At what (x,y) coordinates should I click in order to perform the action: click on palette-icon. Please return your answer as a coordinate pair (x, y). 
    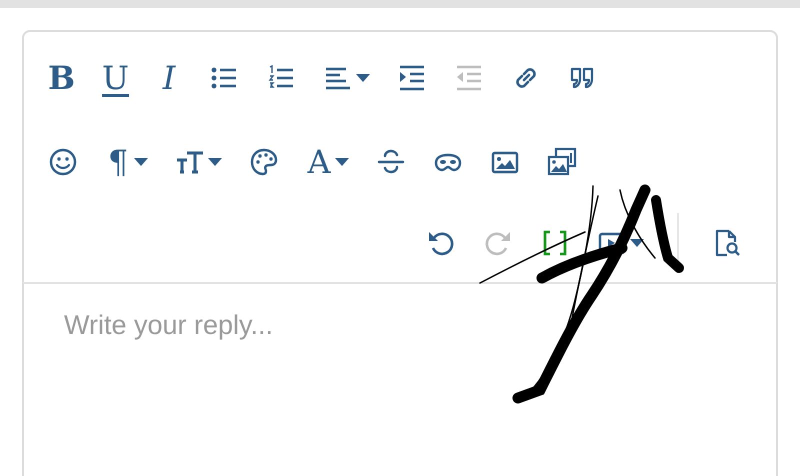
    Looking at the image, I should click on (264, 162).